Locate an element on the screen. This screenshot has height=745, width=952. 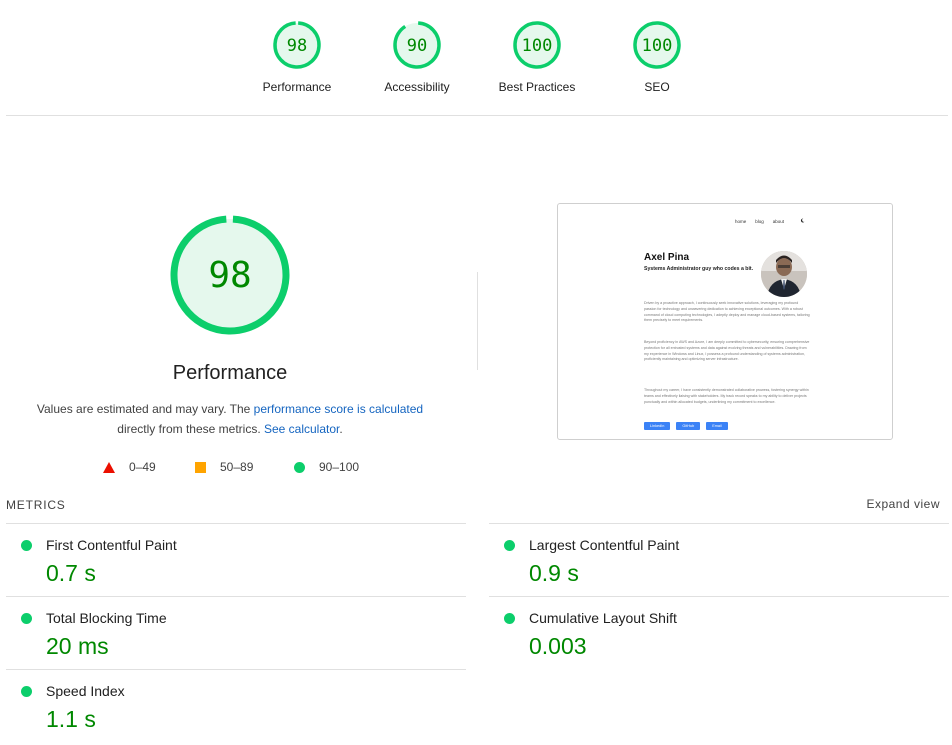
gauge-score: 98 is located at coordinates (297, 46).